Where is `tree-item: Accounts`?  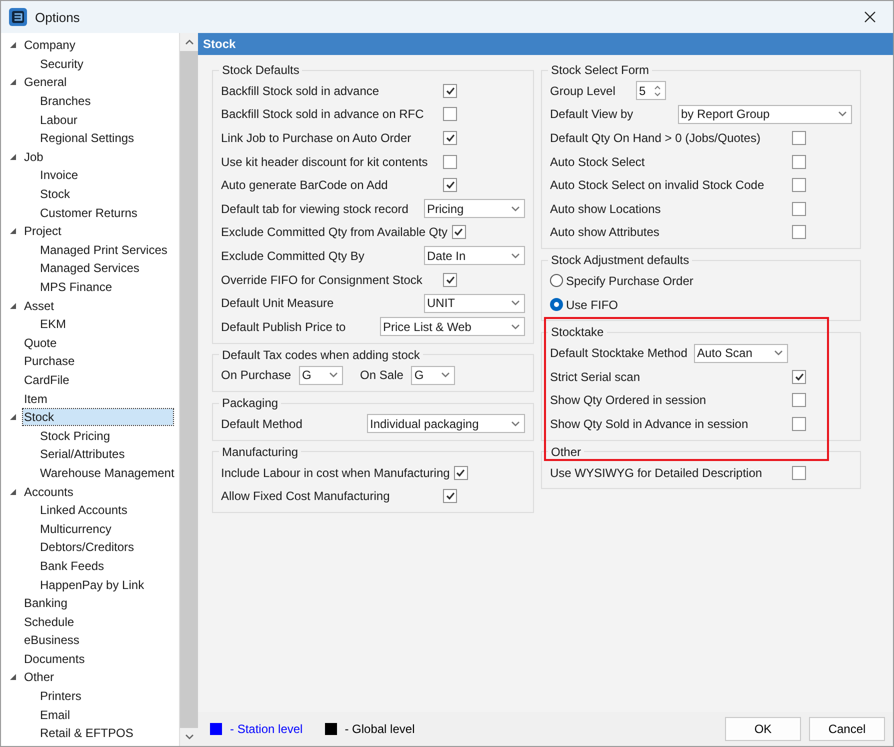 tree-item: Accounts is located at coordinates (48, 492).